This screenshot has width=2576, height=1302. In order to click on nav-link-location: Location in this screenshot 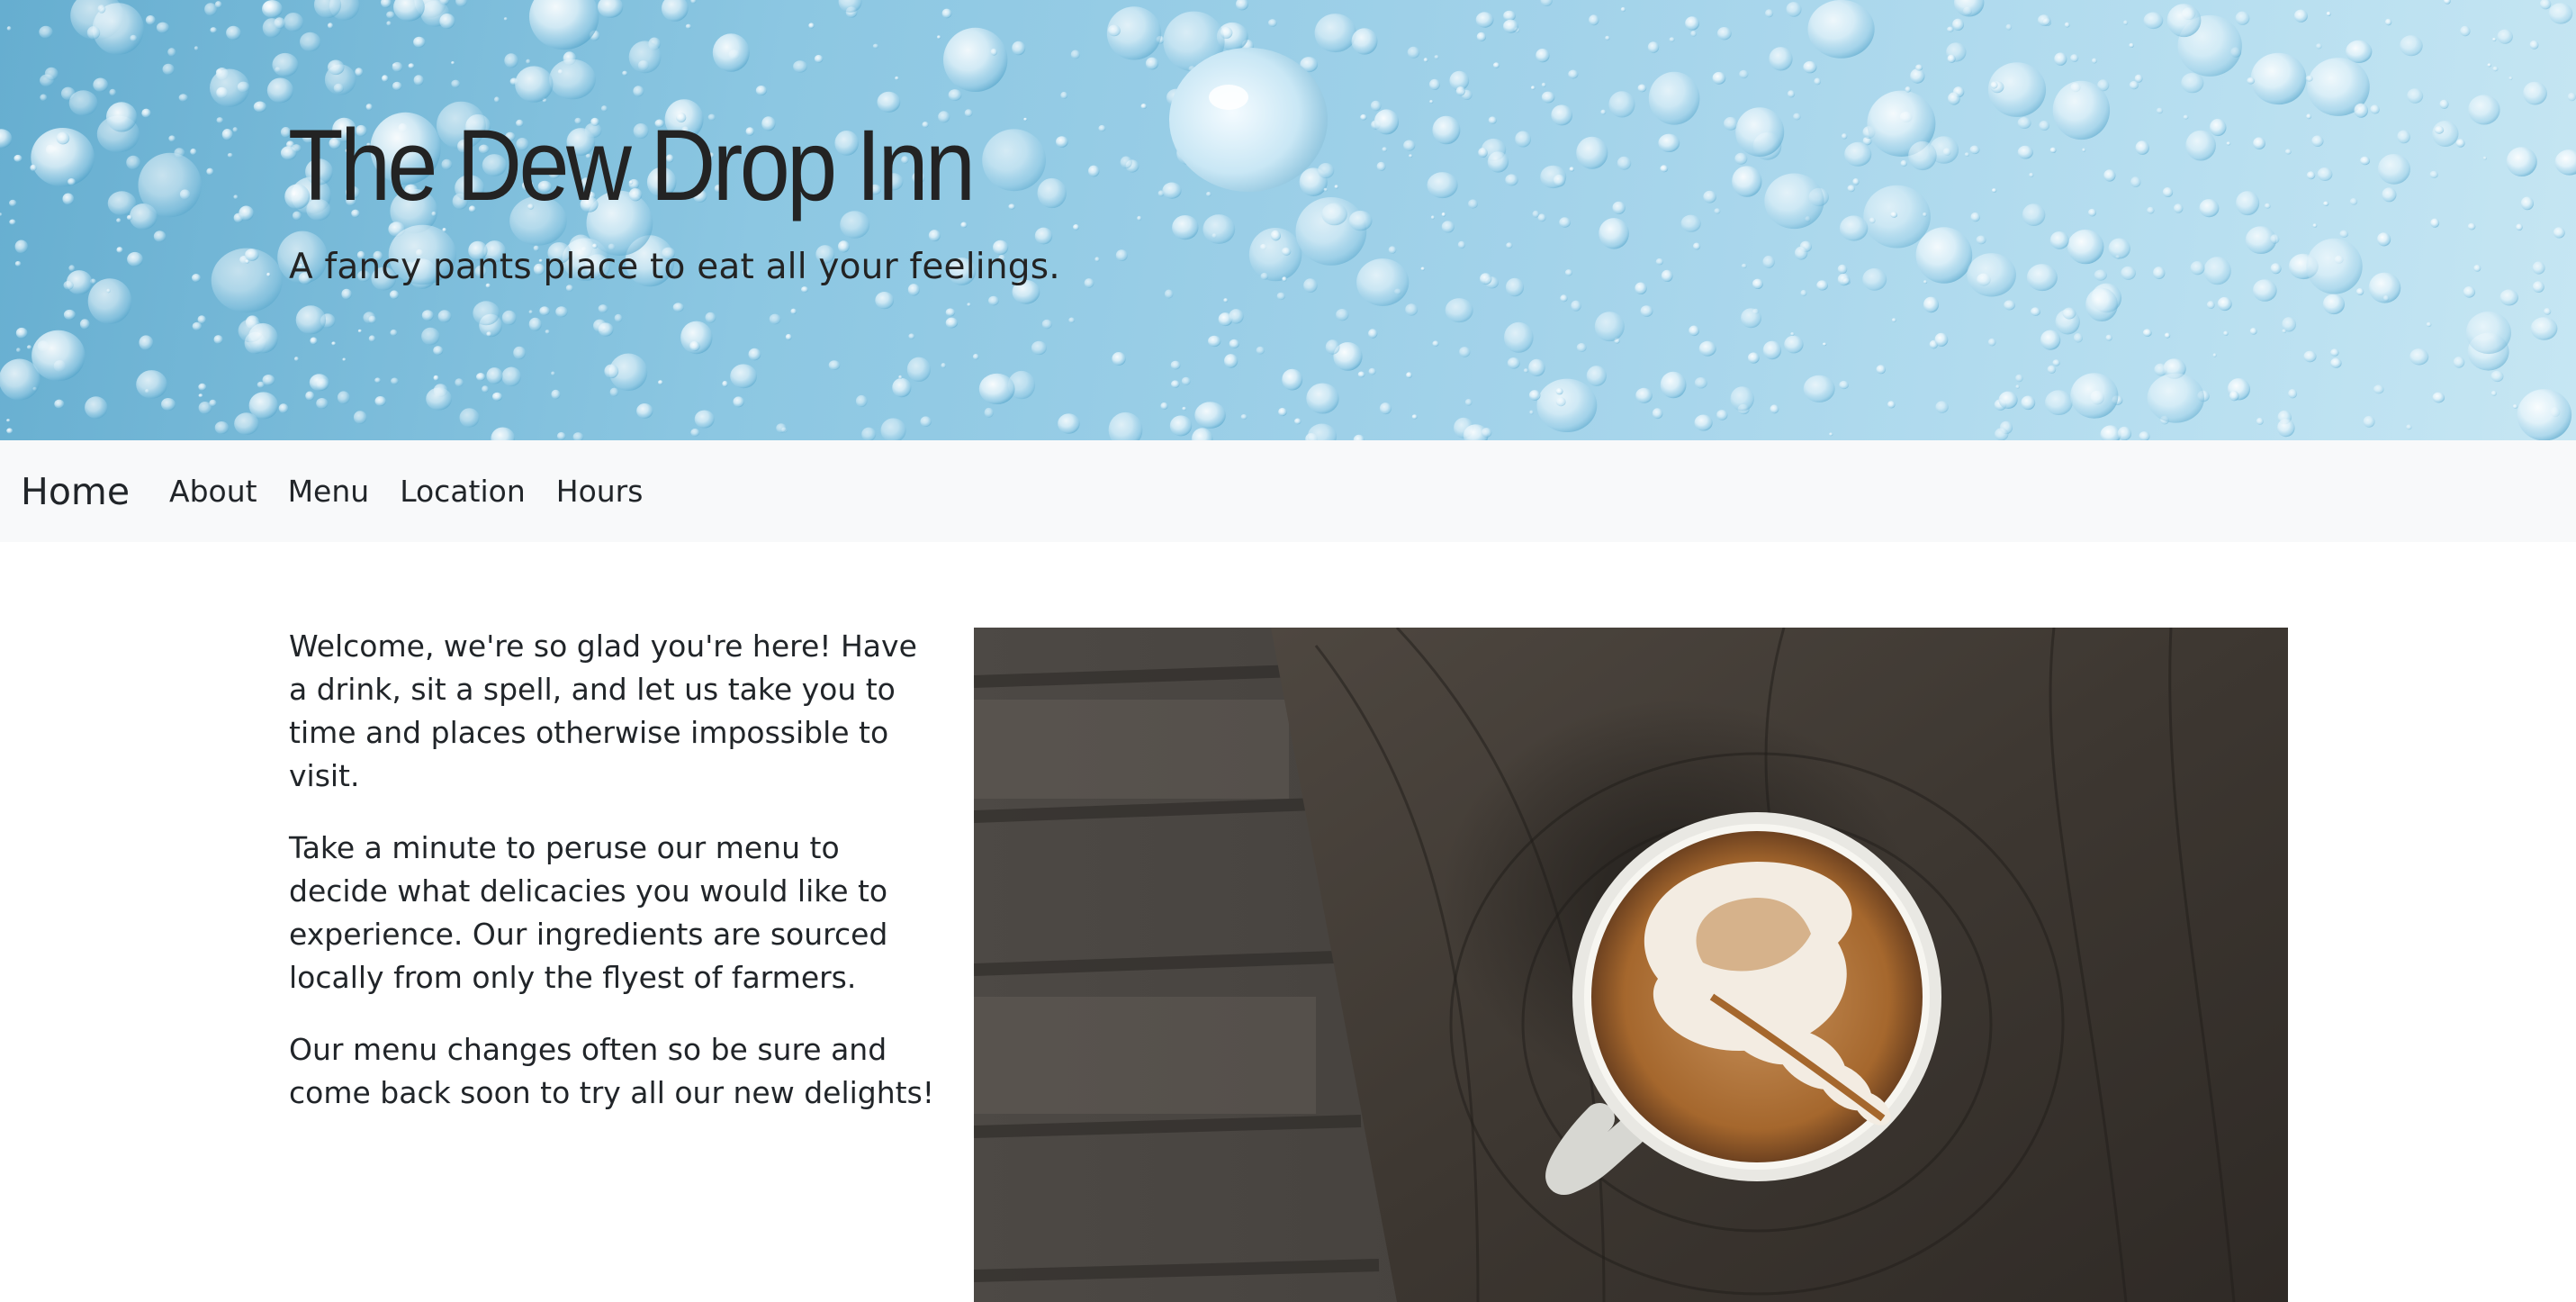, I will do `click(463, 491)`.